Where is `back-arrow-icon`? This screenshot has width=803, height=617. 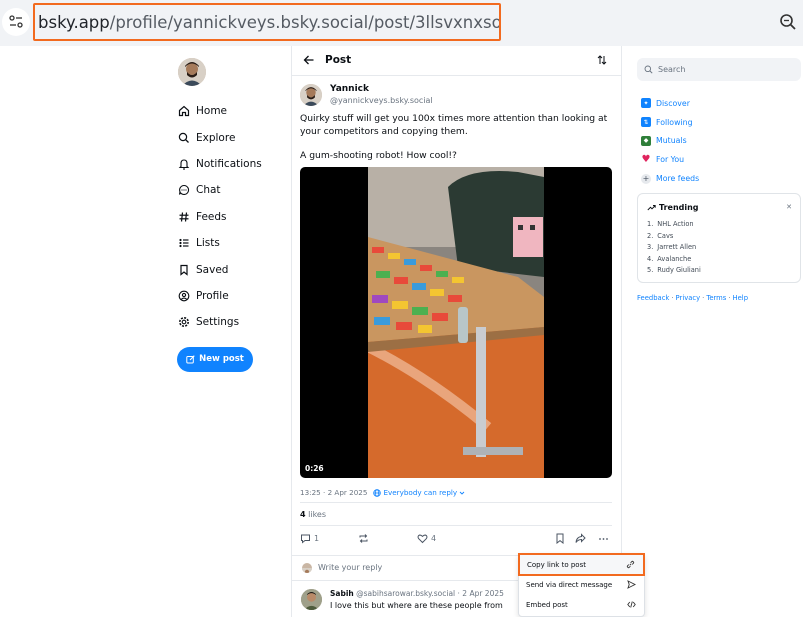
back-arrow-icon is located at coordinates (309, 60).